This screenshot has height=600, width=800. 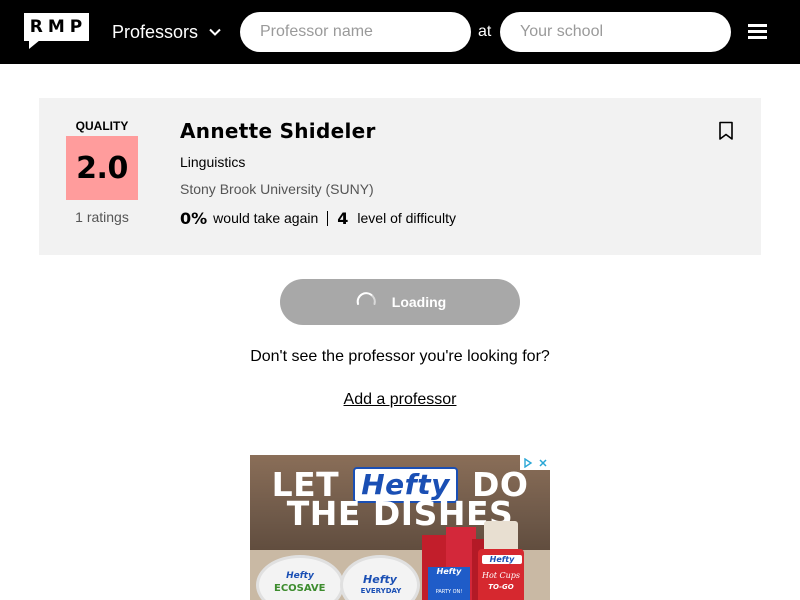 I want to click on at-label: at, so click(x=485, y=31).